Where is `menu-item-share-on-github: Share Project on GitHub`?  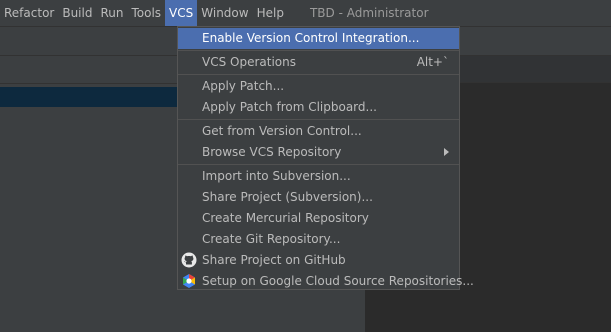 menu-item-share-on-github: Share Project on GitHub is located at coordinates (318, 260).